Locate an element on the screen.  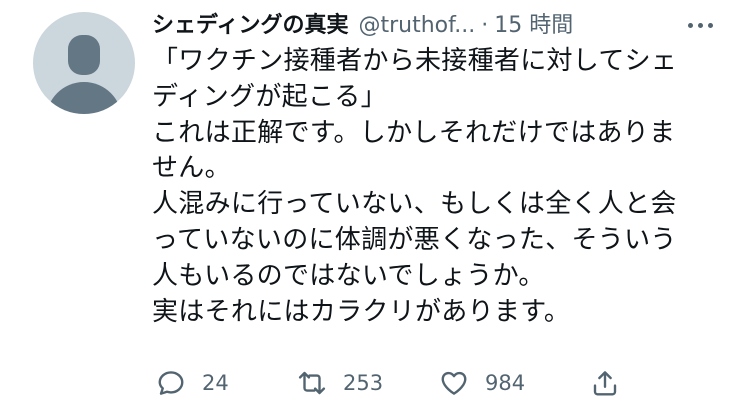
retweet-count: 253 is located at coordinates (363, 383).